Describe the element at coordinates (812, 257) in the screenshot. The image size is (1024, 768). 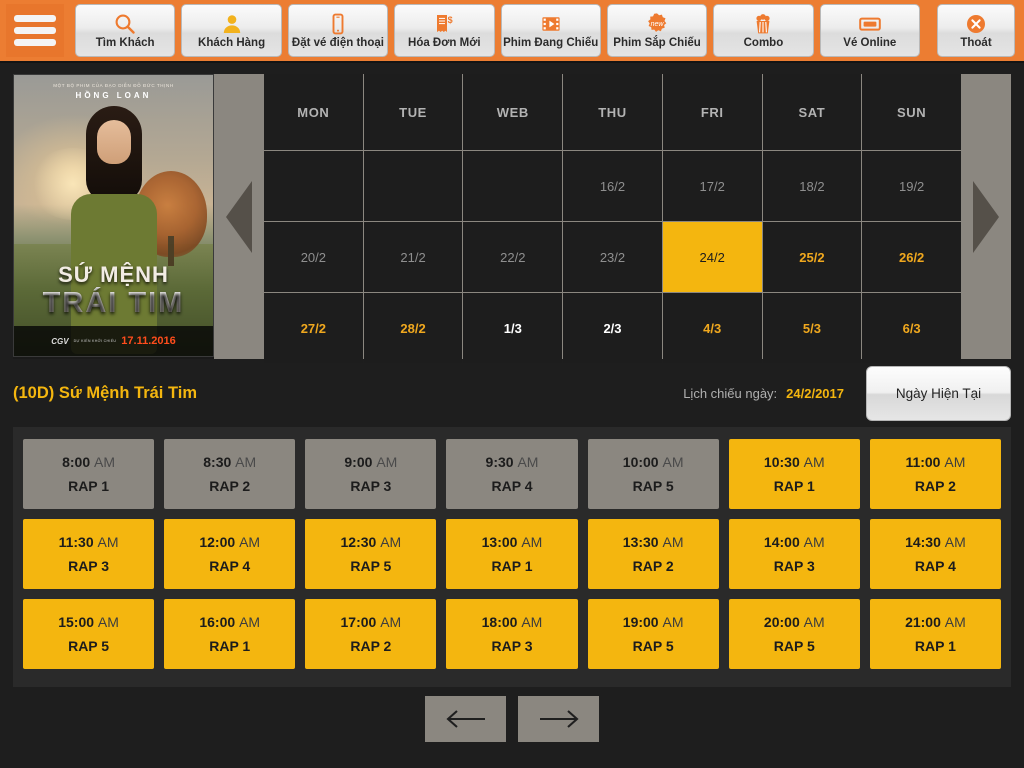
I see `calendar-cell: 25/2` at that location.